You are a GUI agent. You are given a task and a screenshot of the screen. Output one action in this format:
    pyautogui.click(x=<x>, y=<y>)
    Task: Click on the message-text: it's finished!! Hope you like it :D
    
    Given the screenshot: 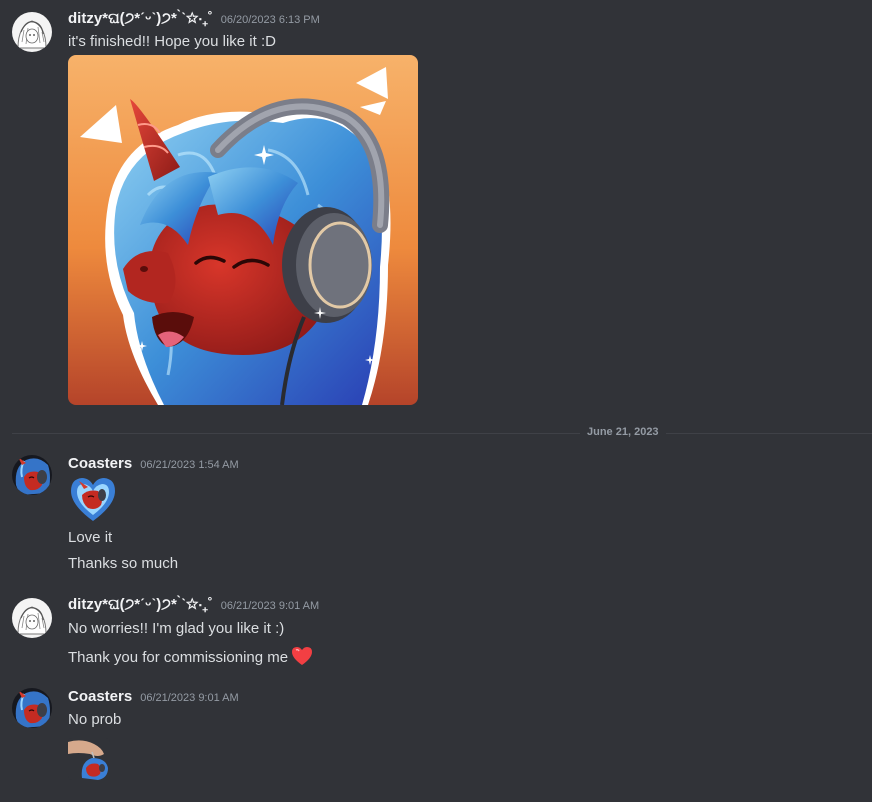 What is the action you would take?
    pyautogui.click(x=172, y=41)
    